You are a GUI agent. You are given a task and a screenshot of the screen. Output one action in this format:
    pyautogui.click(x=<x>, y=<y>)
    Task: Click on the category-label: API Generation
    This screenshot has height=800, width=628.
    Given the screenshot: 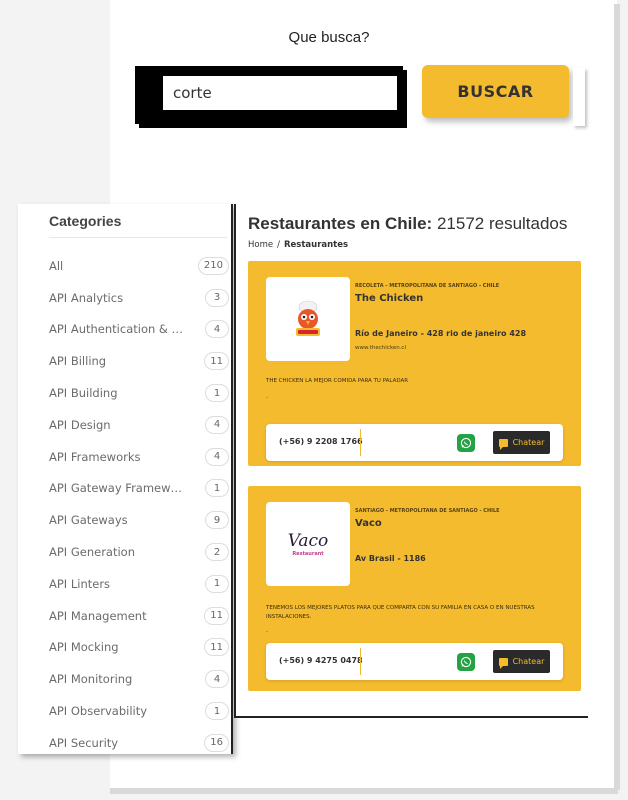 What is the action you would take?
    pyautogui.click(x=92, y=552)
    